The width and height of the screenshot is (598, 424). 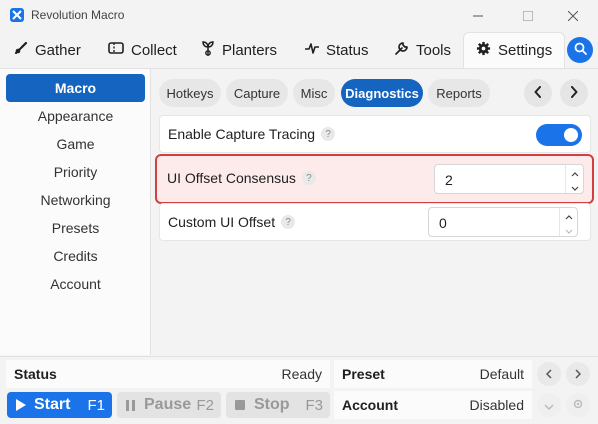 I want to click on pause-icon, so click(x=130, y=405).